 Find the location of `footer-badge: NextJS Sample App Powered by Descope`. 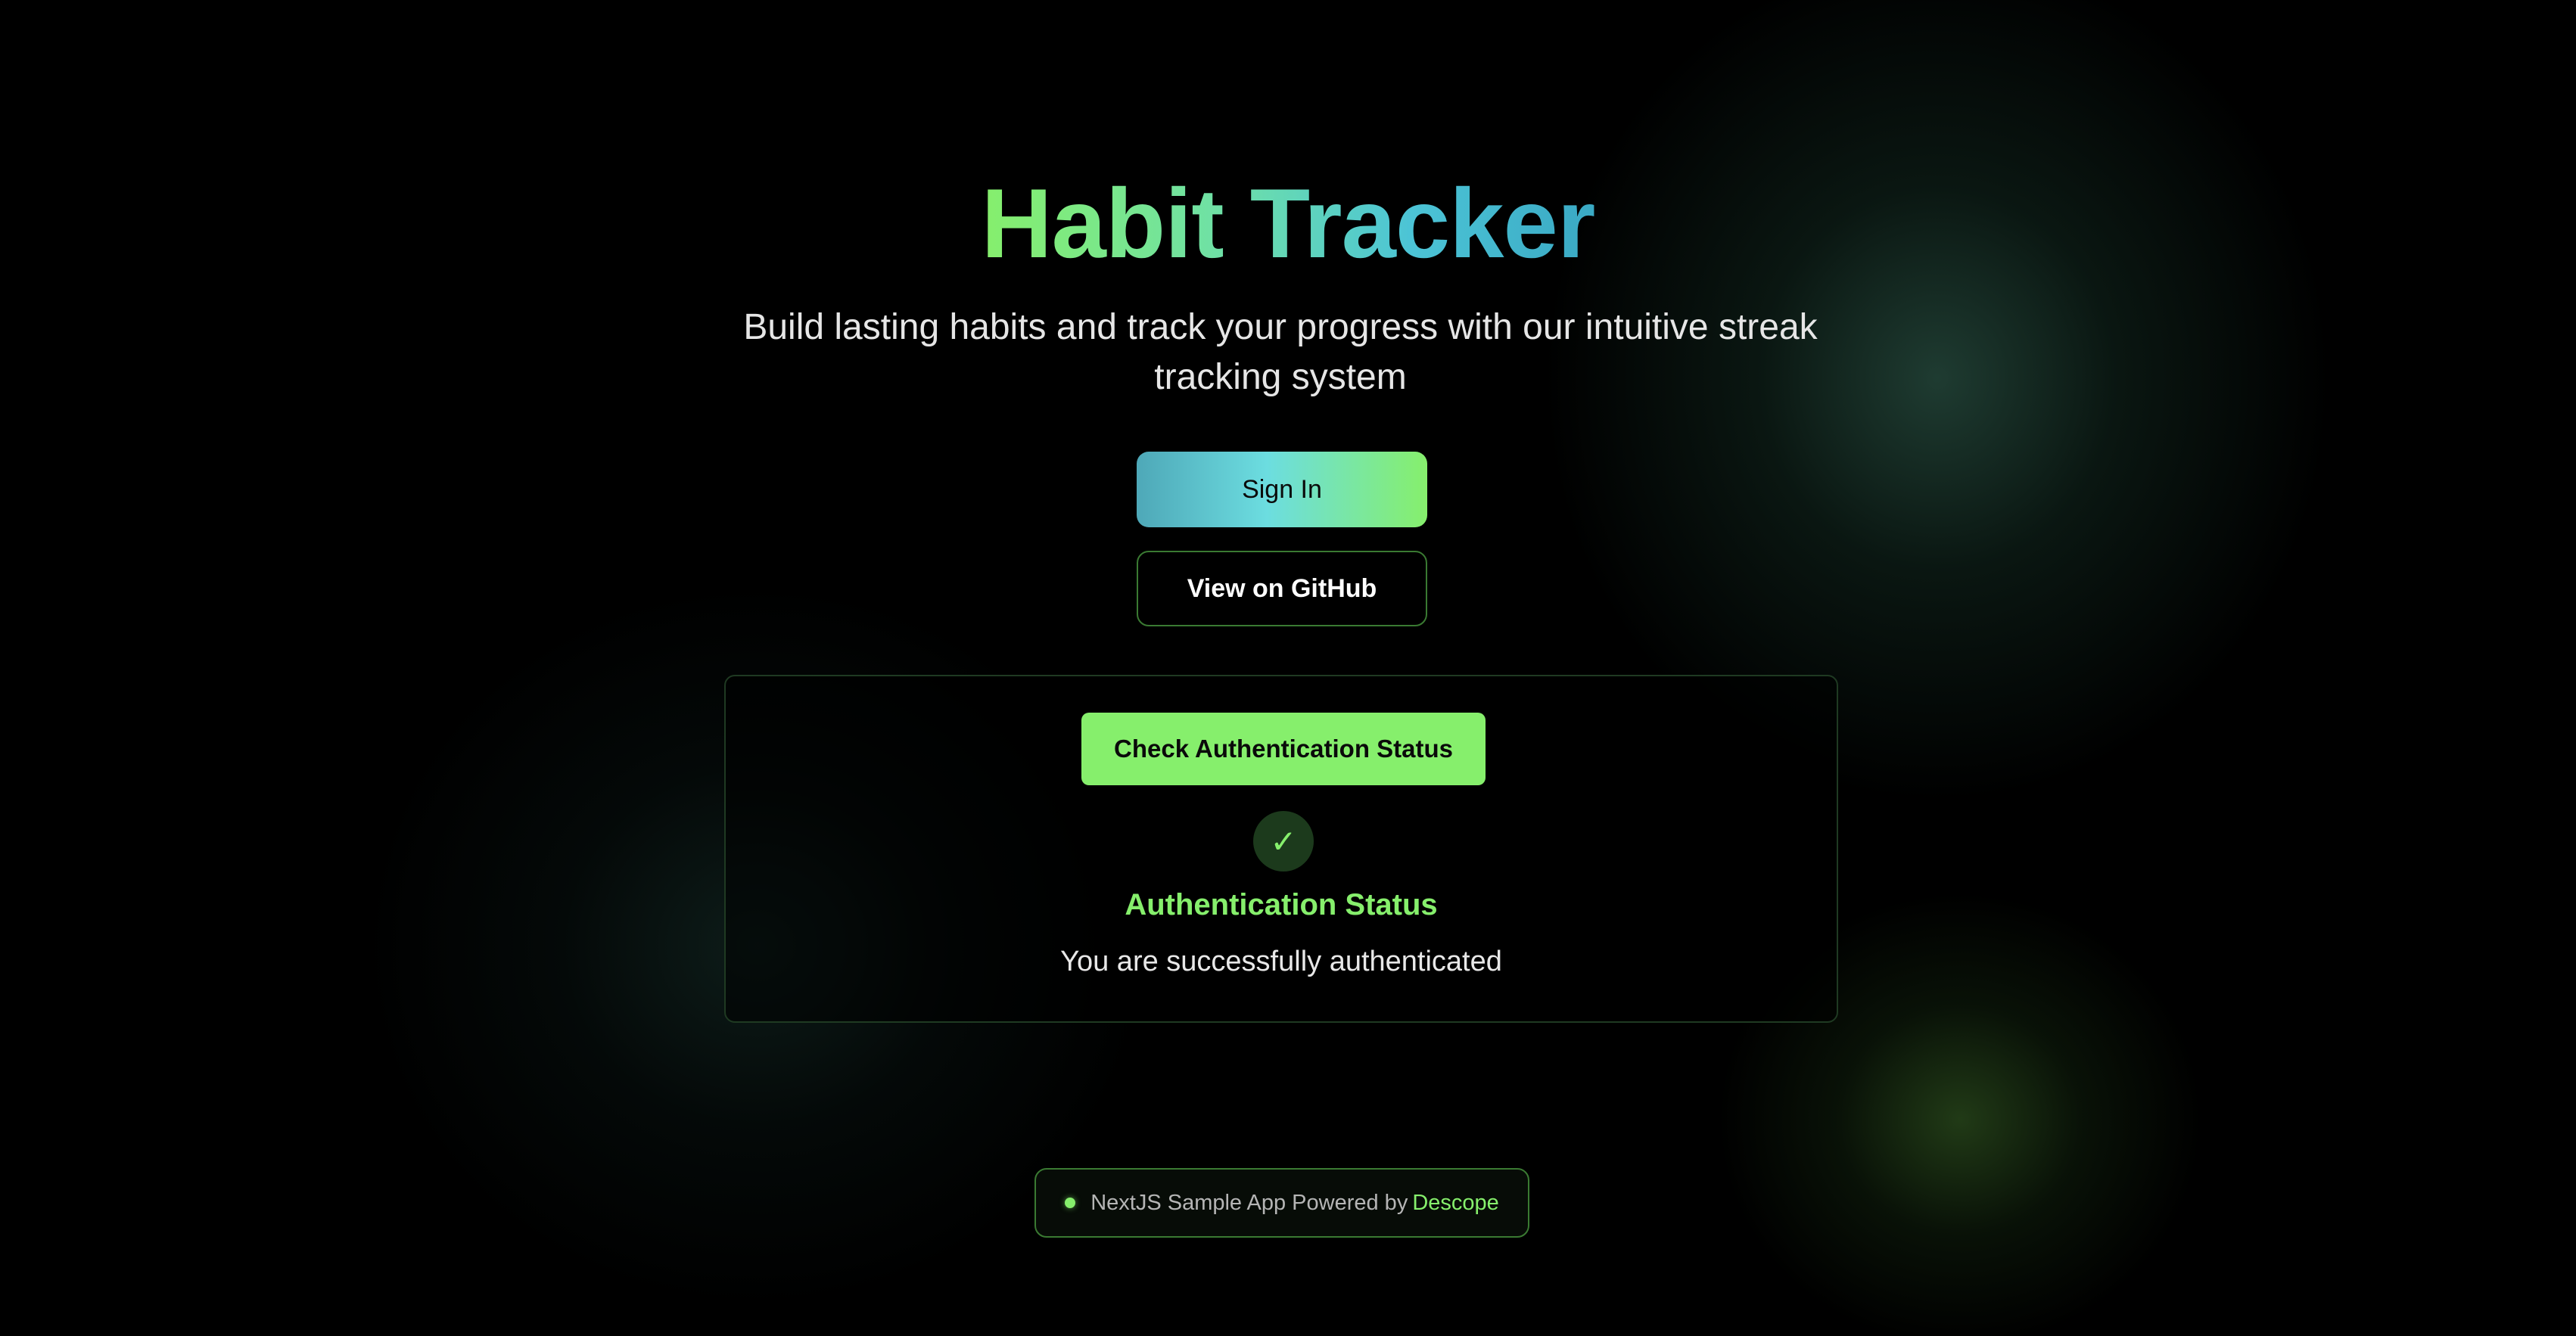

footer-badge: NextJS Sample App Powered by Descope is located at coordinates (1281, 1203).